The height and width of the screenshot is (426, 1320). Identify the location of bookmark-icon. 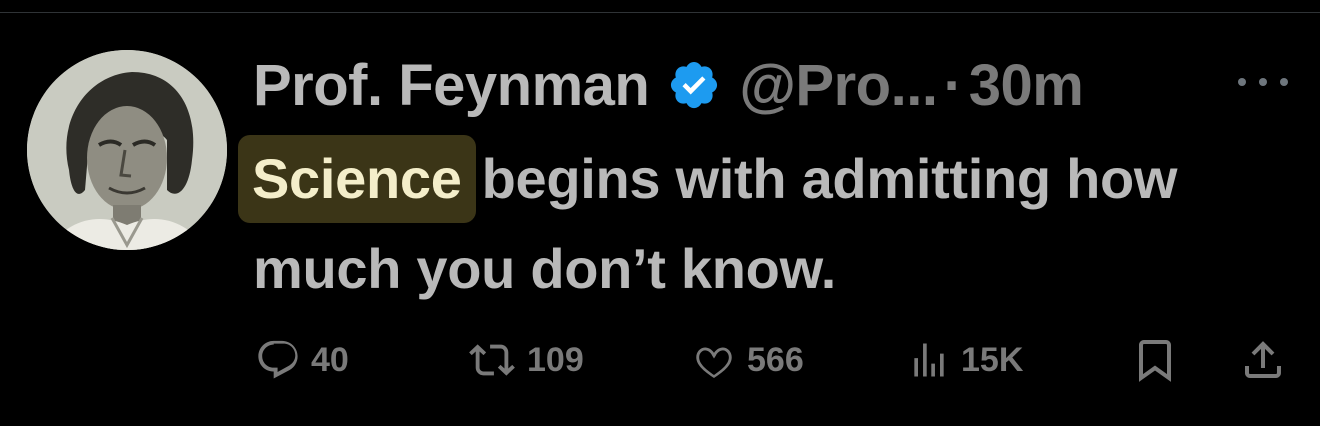
(1155, 361).